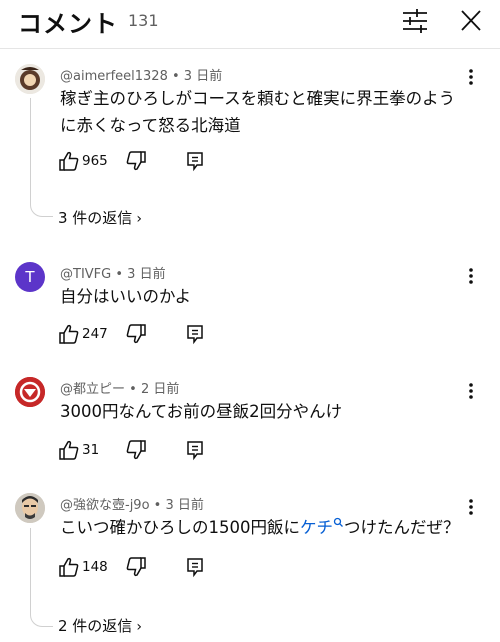 The height and width of the screenshot is (642, 500). What do you see at coordinates (126, 296) in the screenshot?
I see `comment-text: 自分はいいのかよ` at bounding box center [126, 296].